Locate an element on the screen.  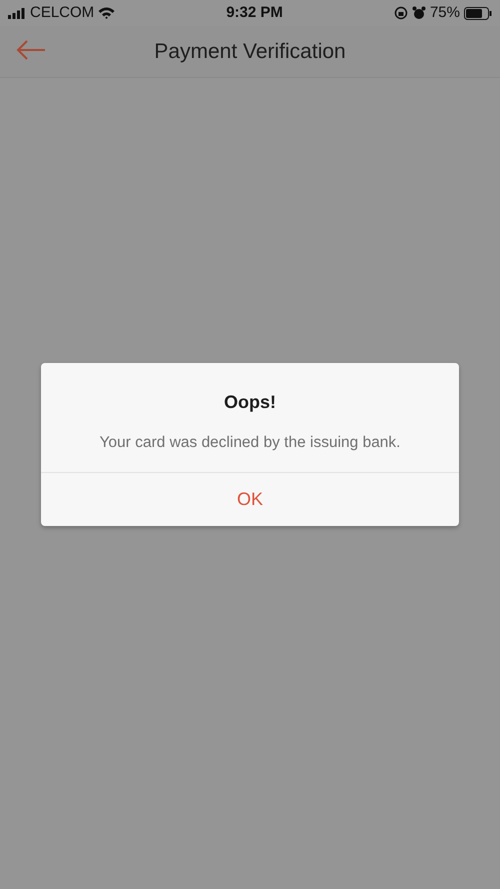
signal-icon is located at coordinates (17, 13).